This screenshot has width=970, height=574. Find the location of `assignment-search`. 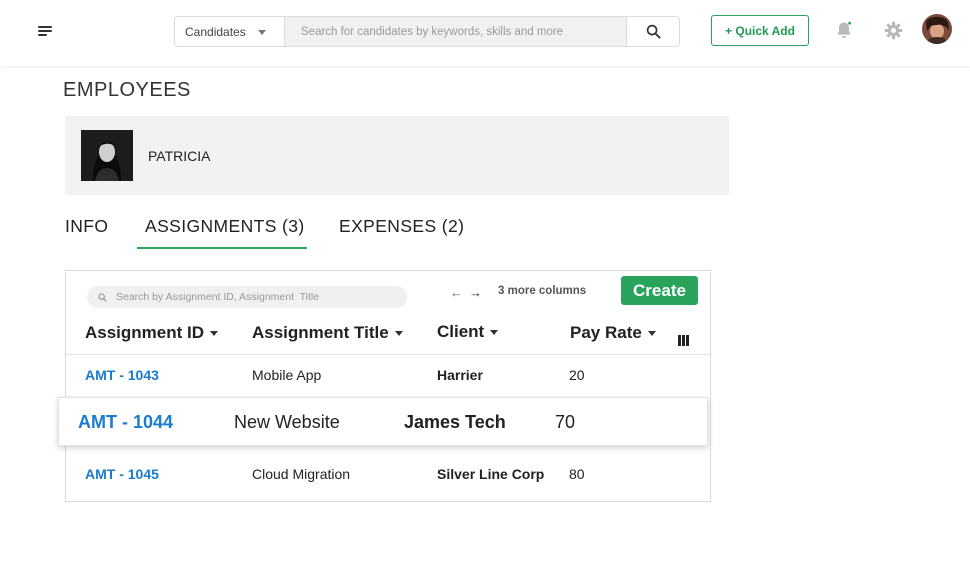

assignment-search is located at coordinates (247, 297).